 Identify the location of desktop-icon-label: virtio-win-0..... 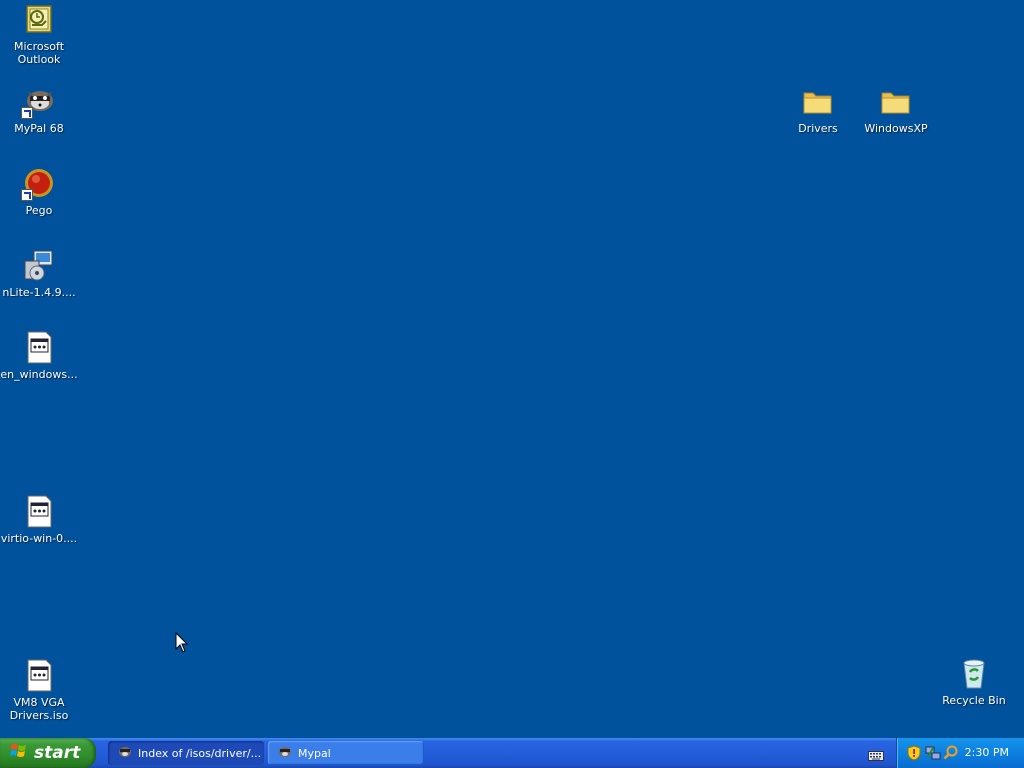
(39, 538).